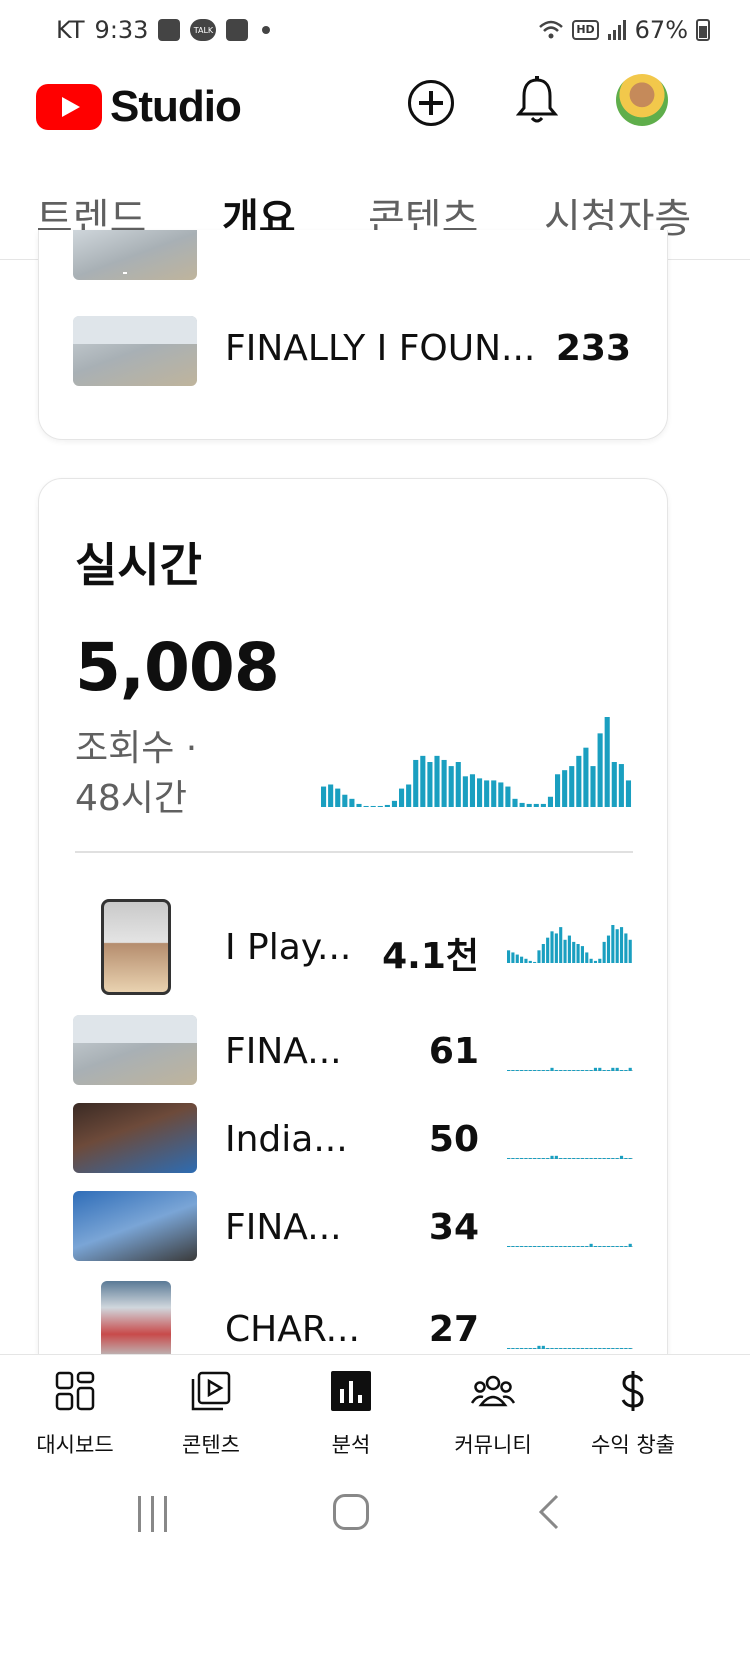 This screenshot has height=1667, width=750. Describe the element at coordinates (75, 1414) in the screenshot. I see `nav-dashboard: 대시보드` at that location.